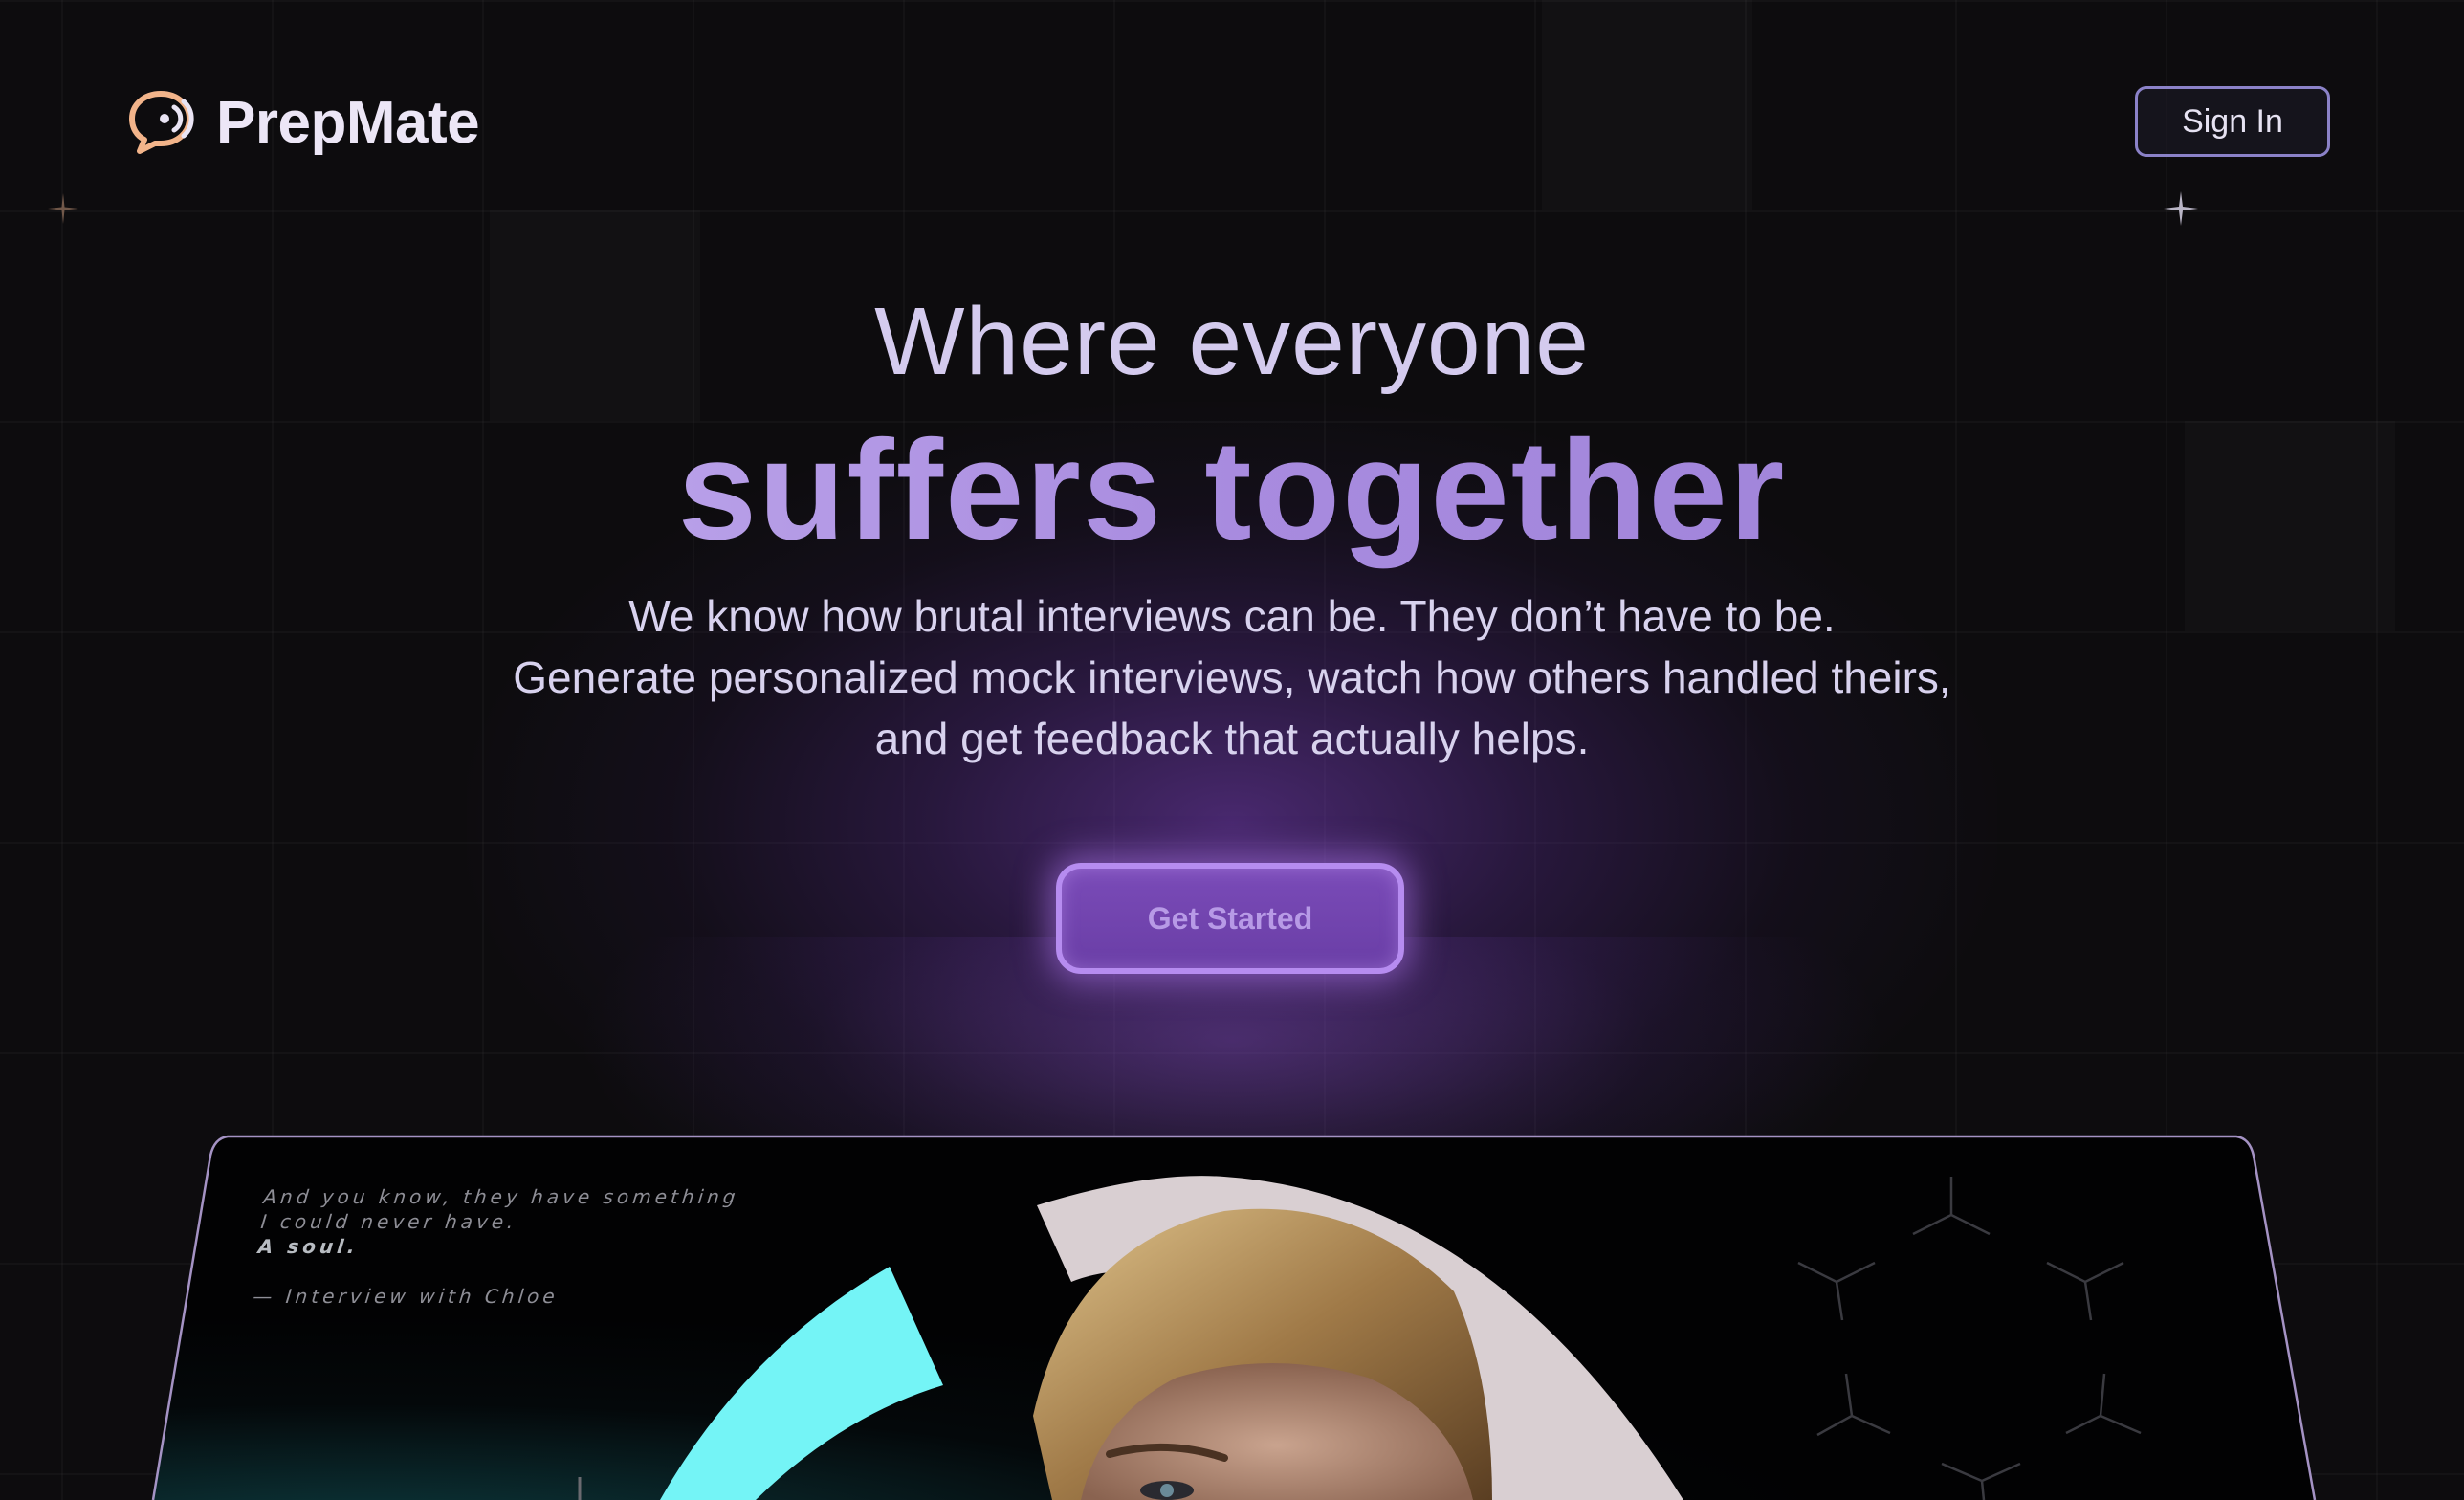 The image size is (2464, 1500). I want to click on quote-line: I could never have., so click(388, 1221).